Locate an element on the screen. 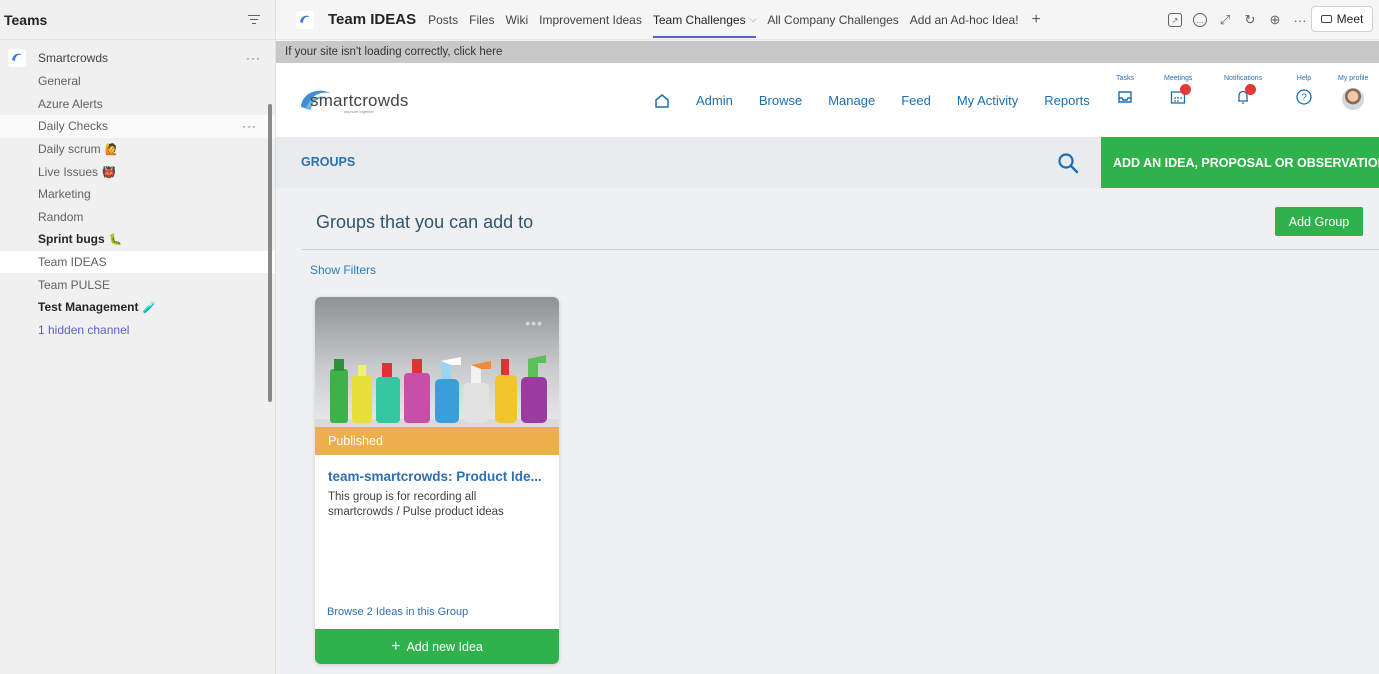  channel-live-issues: Live Issues 👹 is located at coordinates (137, 171).